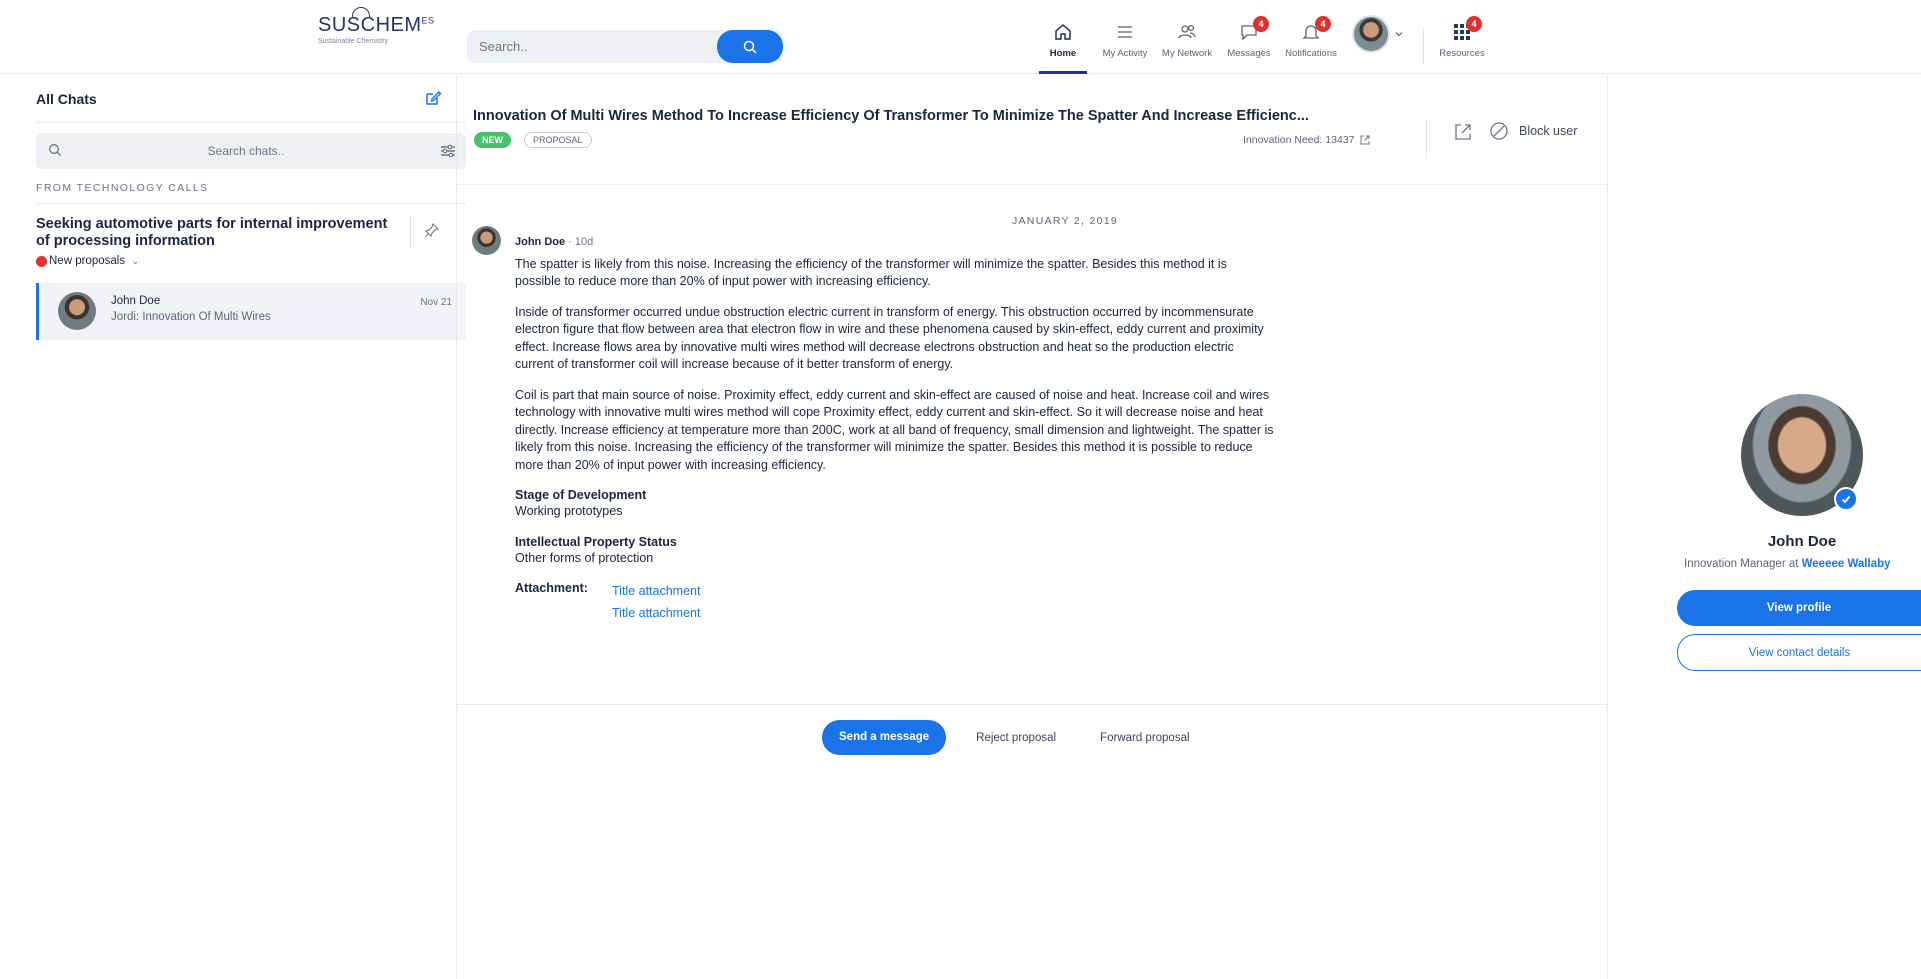 The height and width of the screenshot is (979, 1921). Describe the element at coordinates (1399, 34) in the screenshot. I see `chevron-down-icon` at that location.